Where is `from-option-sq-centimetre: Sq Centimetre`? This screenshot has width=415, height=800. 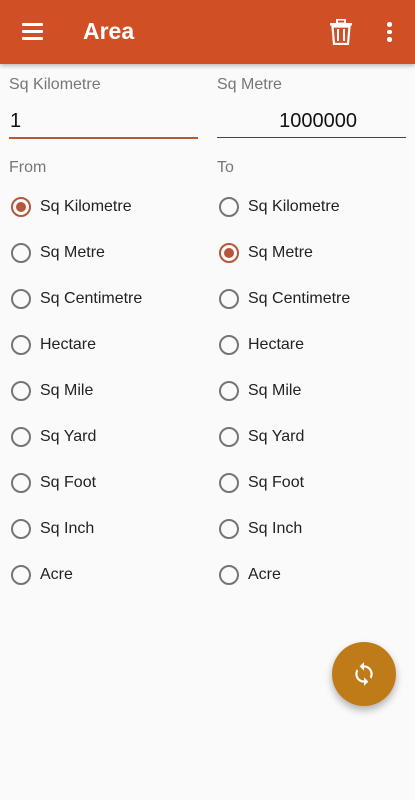 from-option-sq-centimetre: Sq Centimetre is located at coordinates (76, 299).